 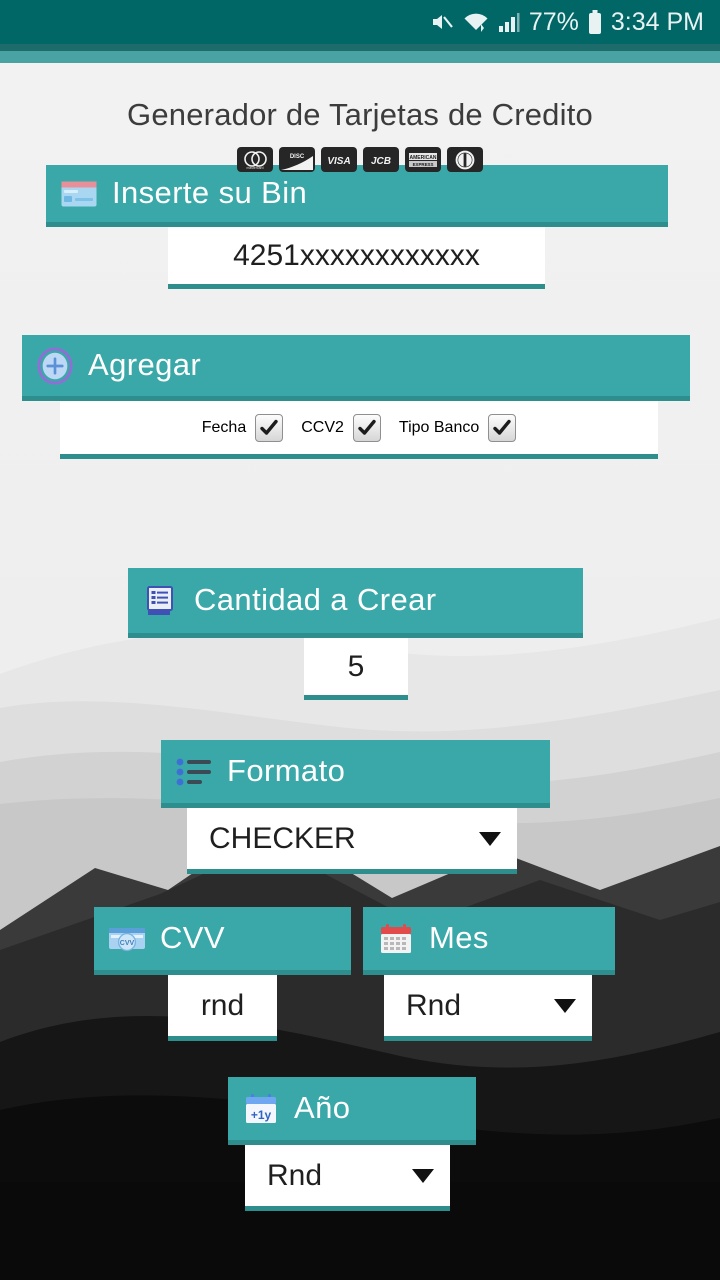 I want to click on visa-icon: VISA, so click(x=339, y=159).